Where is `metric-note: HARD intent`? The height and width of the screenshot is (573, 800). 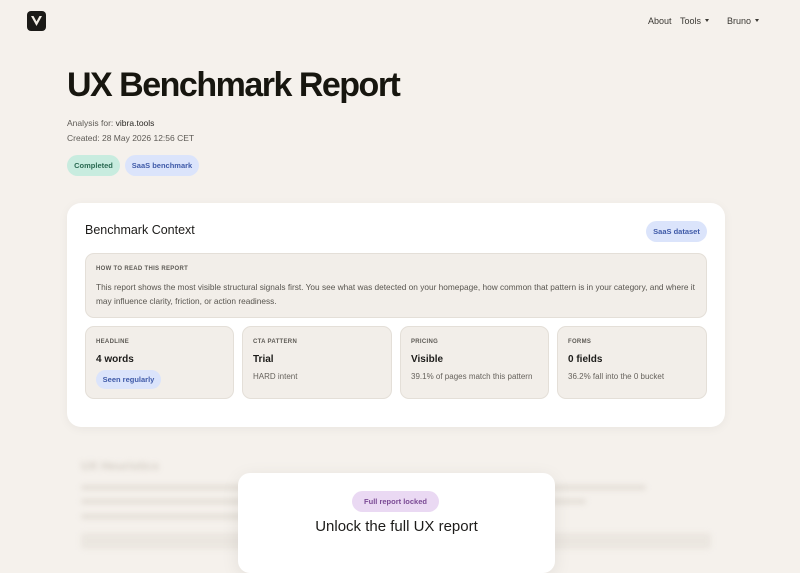
metric-note: HARD intent is located at coordinates (275, 376).